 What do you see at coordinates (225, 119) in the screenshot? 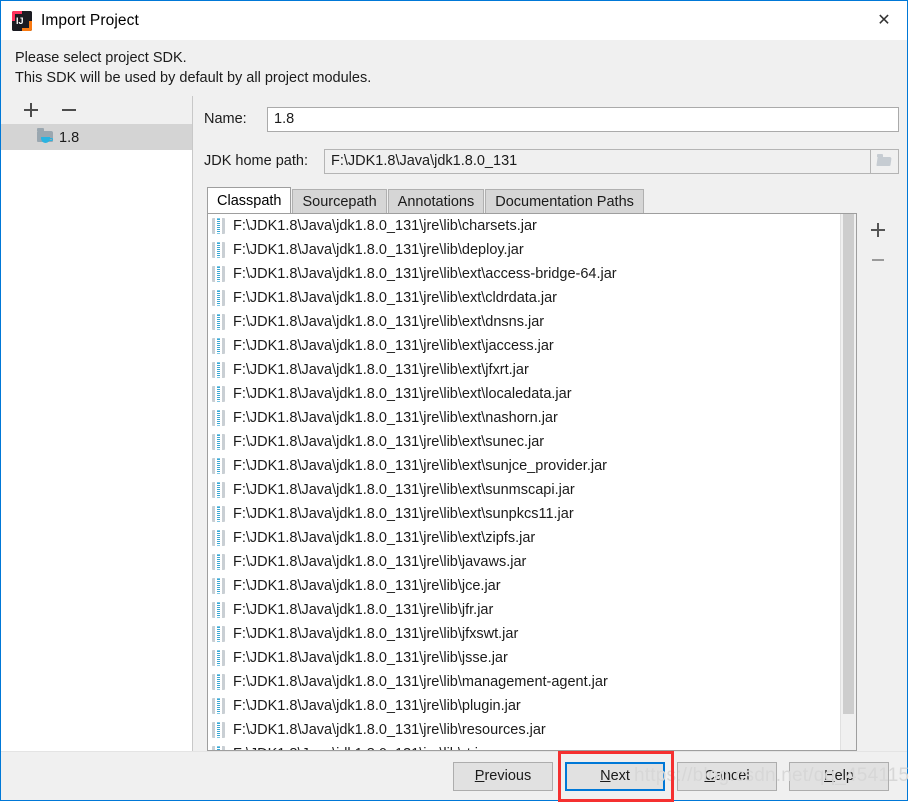
I see `name-label: Name:` at bounding box center [225, 119].